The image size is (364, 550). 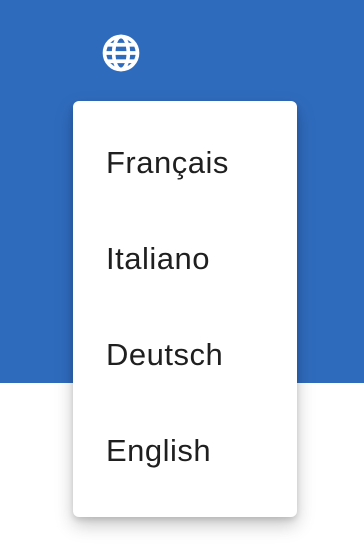 I want to click on language-option-french: Français, so click(x=185, y=163).